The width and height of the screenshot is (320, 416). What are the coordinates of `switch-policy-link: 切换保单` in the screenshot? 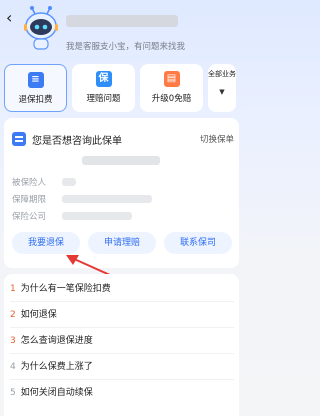 It's located at (217, 139).